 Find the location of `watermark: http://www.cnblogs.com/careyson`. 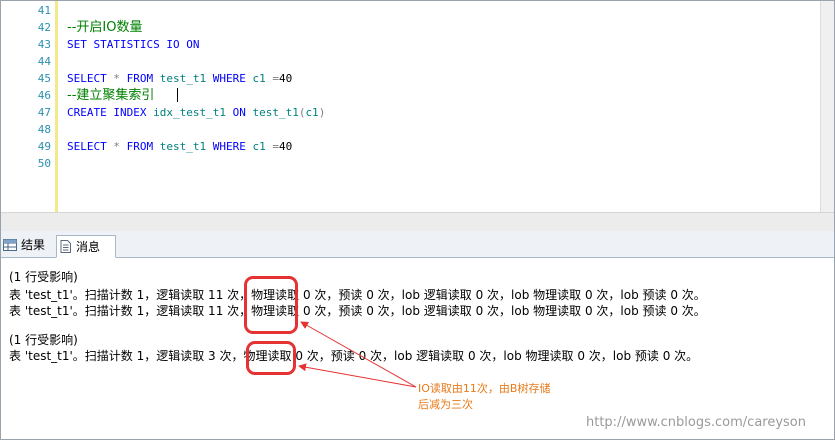

watermark: http://www.cnblogs.com/careyson is located at coordinates (696, 422).